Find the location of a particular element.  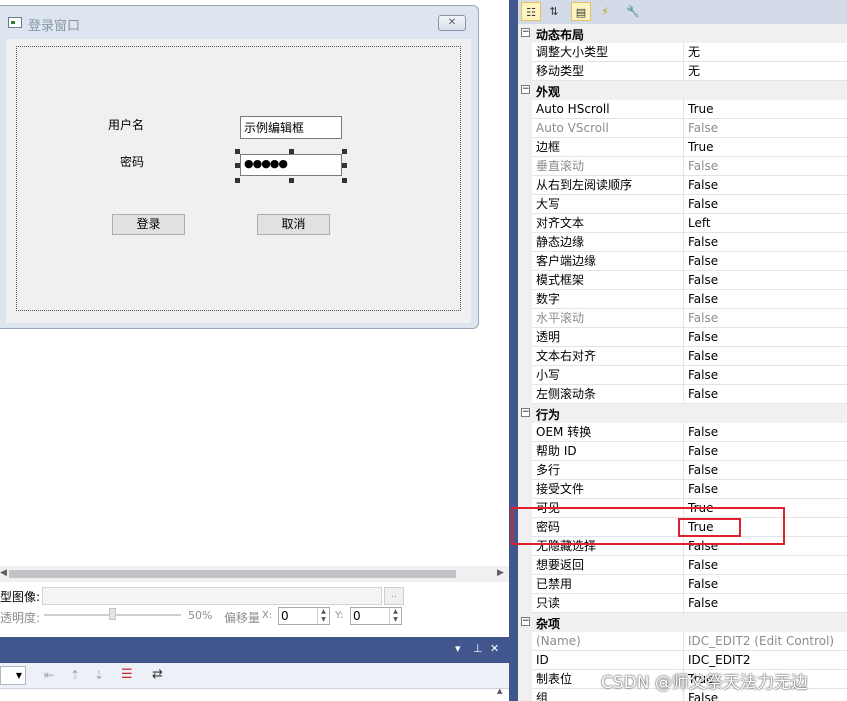

spin-x-icon: ▲ ▼ is located at coordinates (323, 616).